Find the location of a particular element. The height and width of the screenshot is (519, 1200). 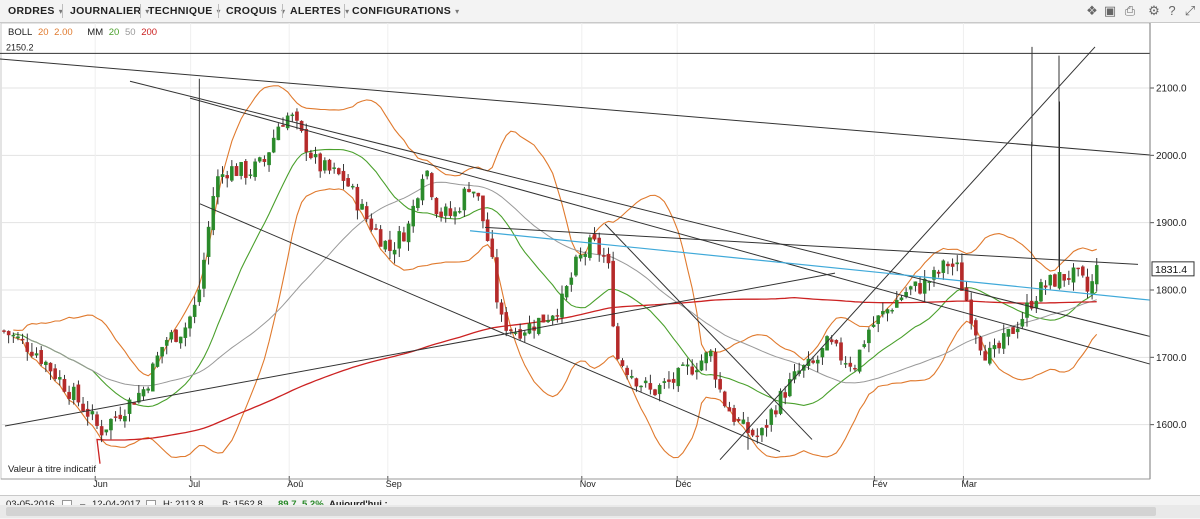

disclaimer-text: Valeur à titre indicatif is located at coordinates (52, 469).